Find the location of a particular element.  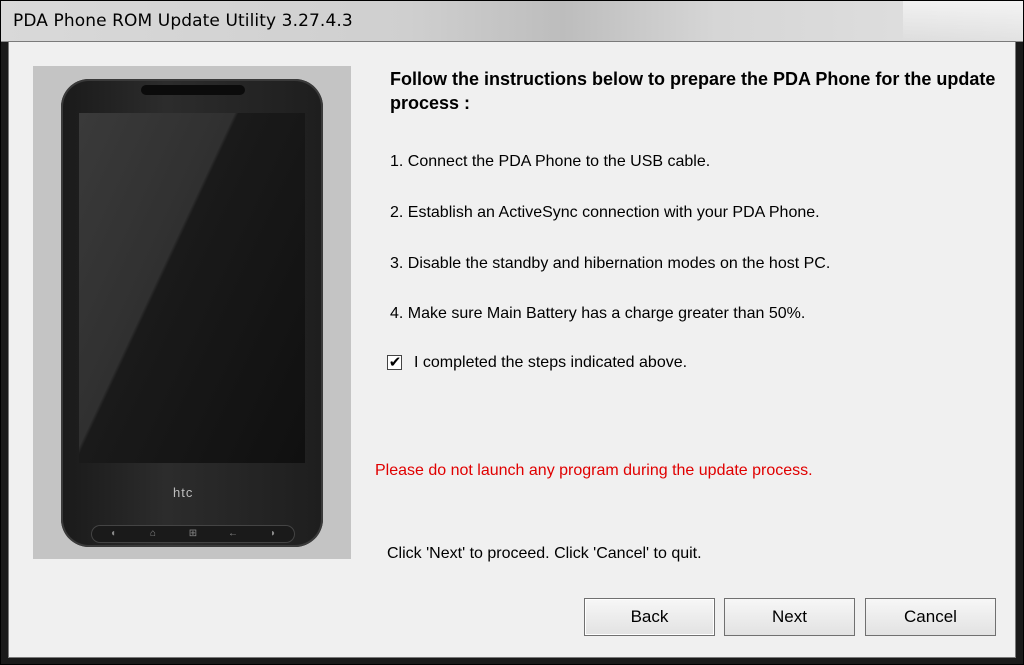

title-bar-glass is located at coordinates (963, 21).